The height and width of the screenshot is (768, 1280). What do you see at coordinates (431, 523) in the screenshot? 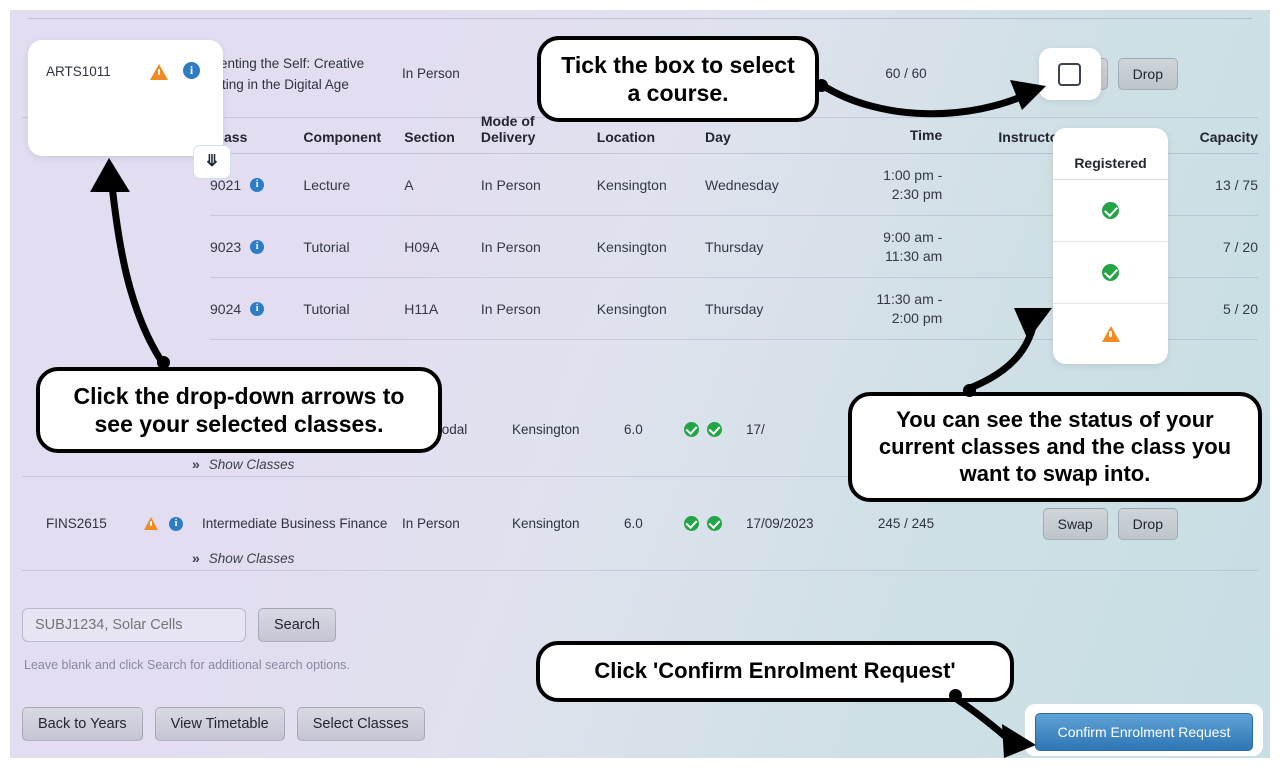
I see `course-mode: In Person` at bounding box center [431, 523].